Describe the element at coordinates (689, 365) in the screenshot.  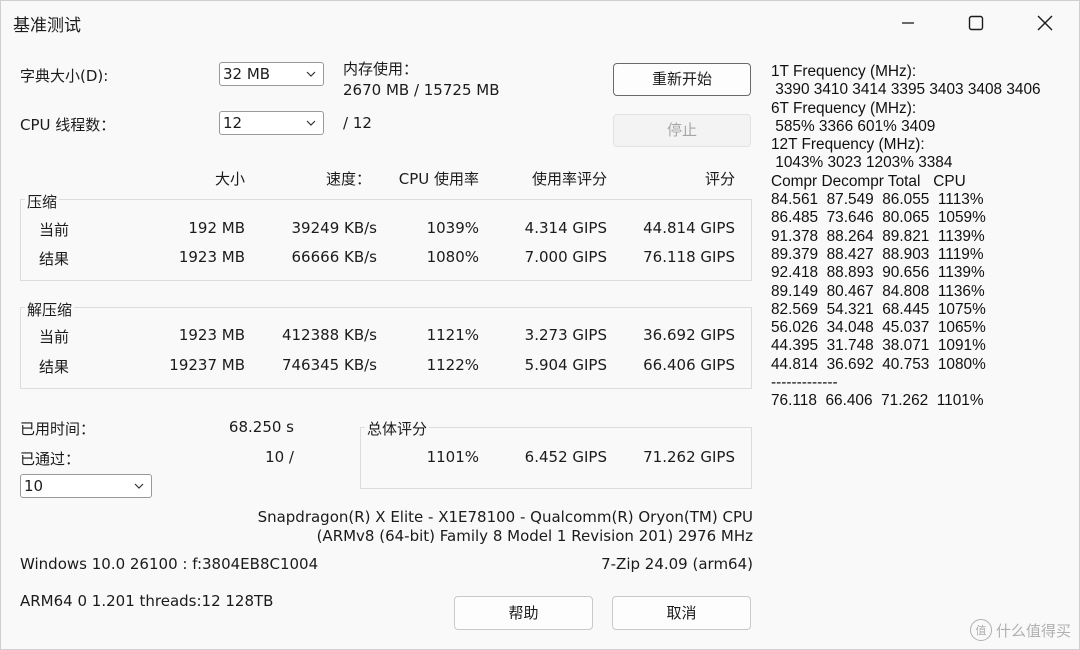
I see `cell-rating: 66.406 GIPS` at that location.